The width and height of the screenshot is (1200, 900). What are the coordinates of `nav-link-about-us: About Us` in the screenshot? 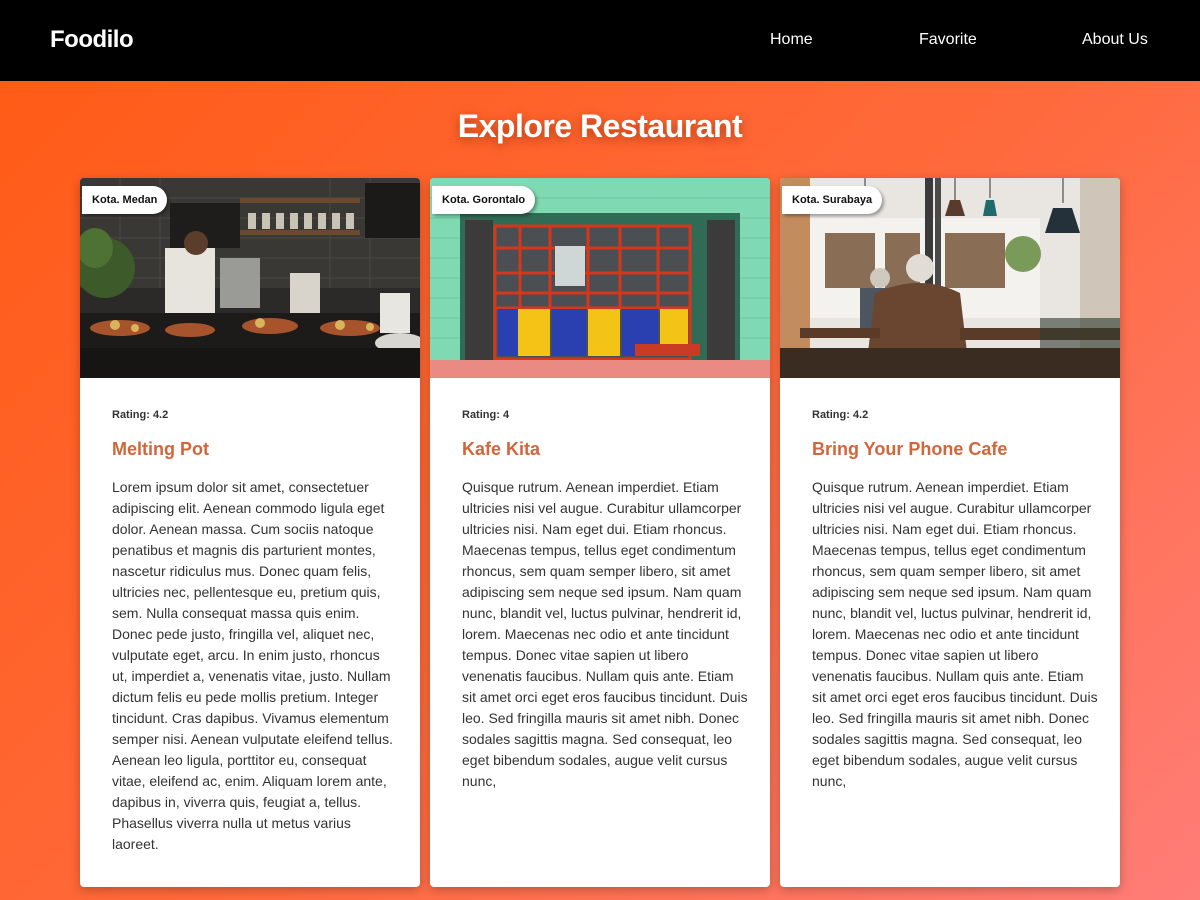 It's located at (1115, 40).